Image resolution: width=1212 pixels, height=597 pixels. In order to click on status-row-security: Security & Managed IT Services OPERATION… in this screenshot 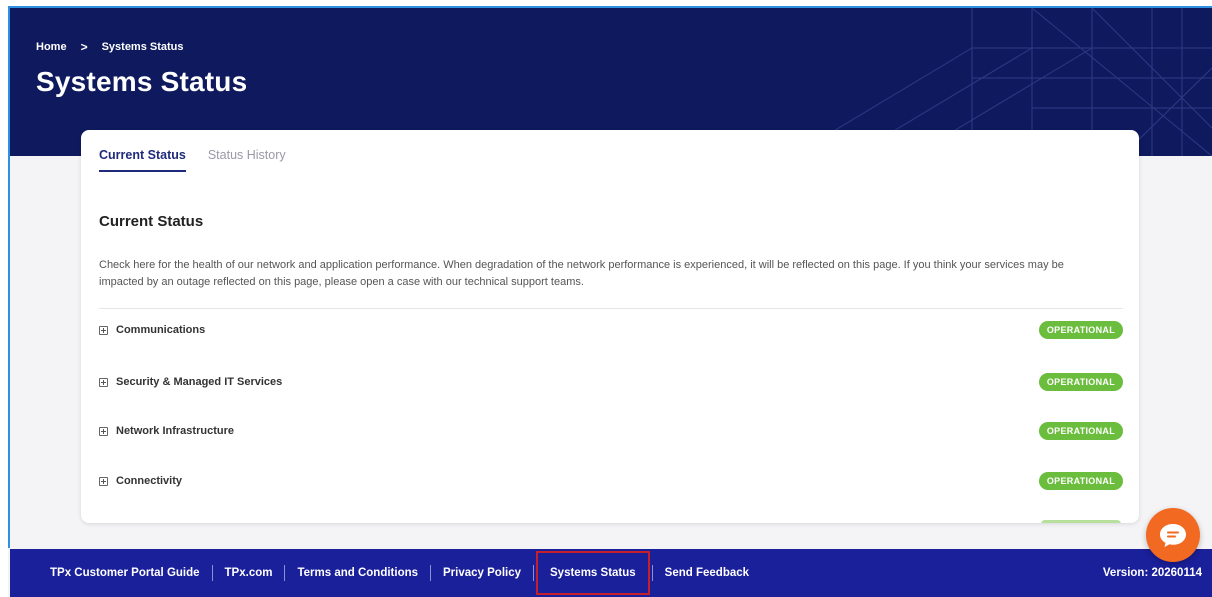, I will do `click(611, 382)`.